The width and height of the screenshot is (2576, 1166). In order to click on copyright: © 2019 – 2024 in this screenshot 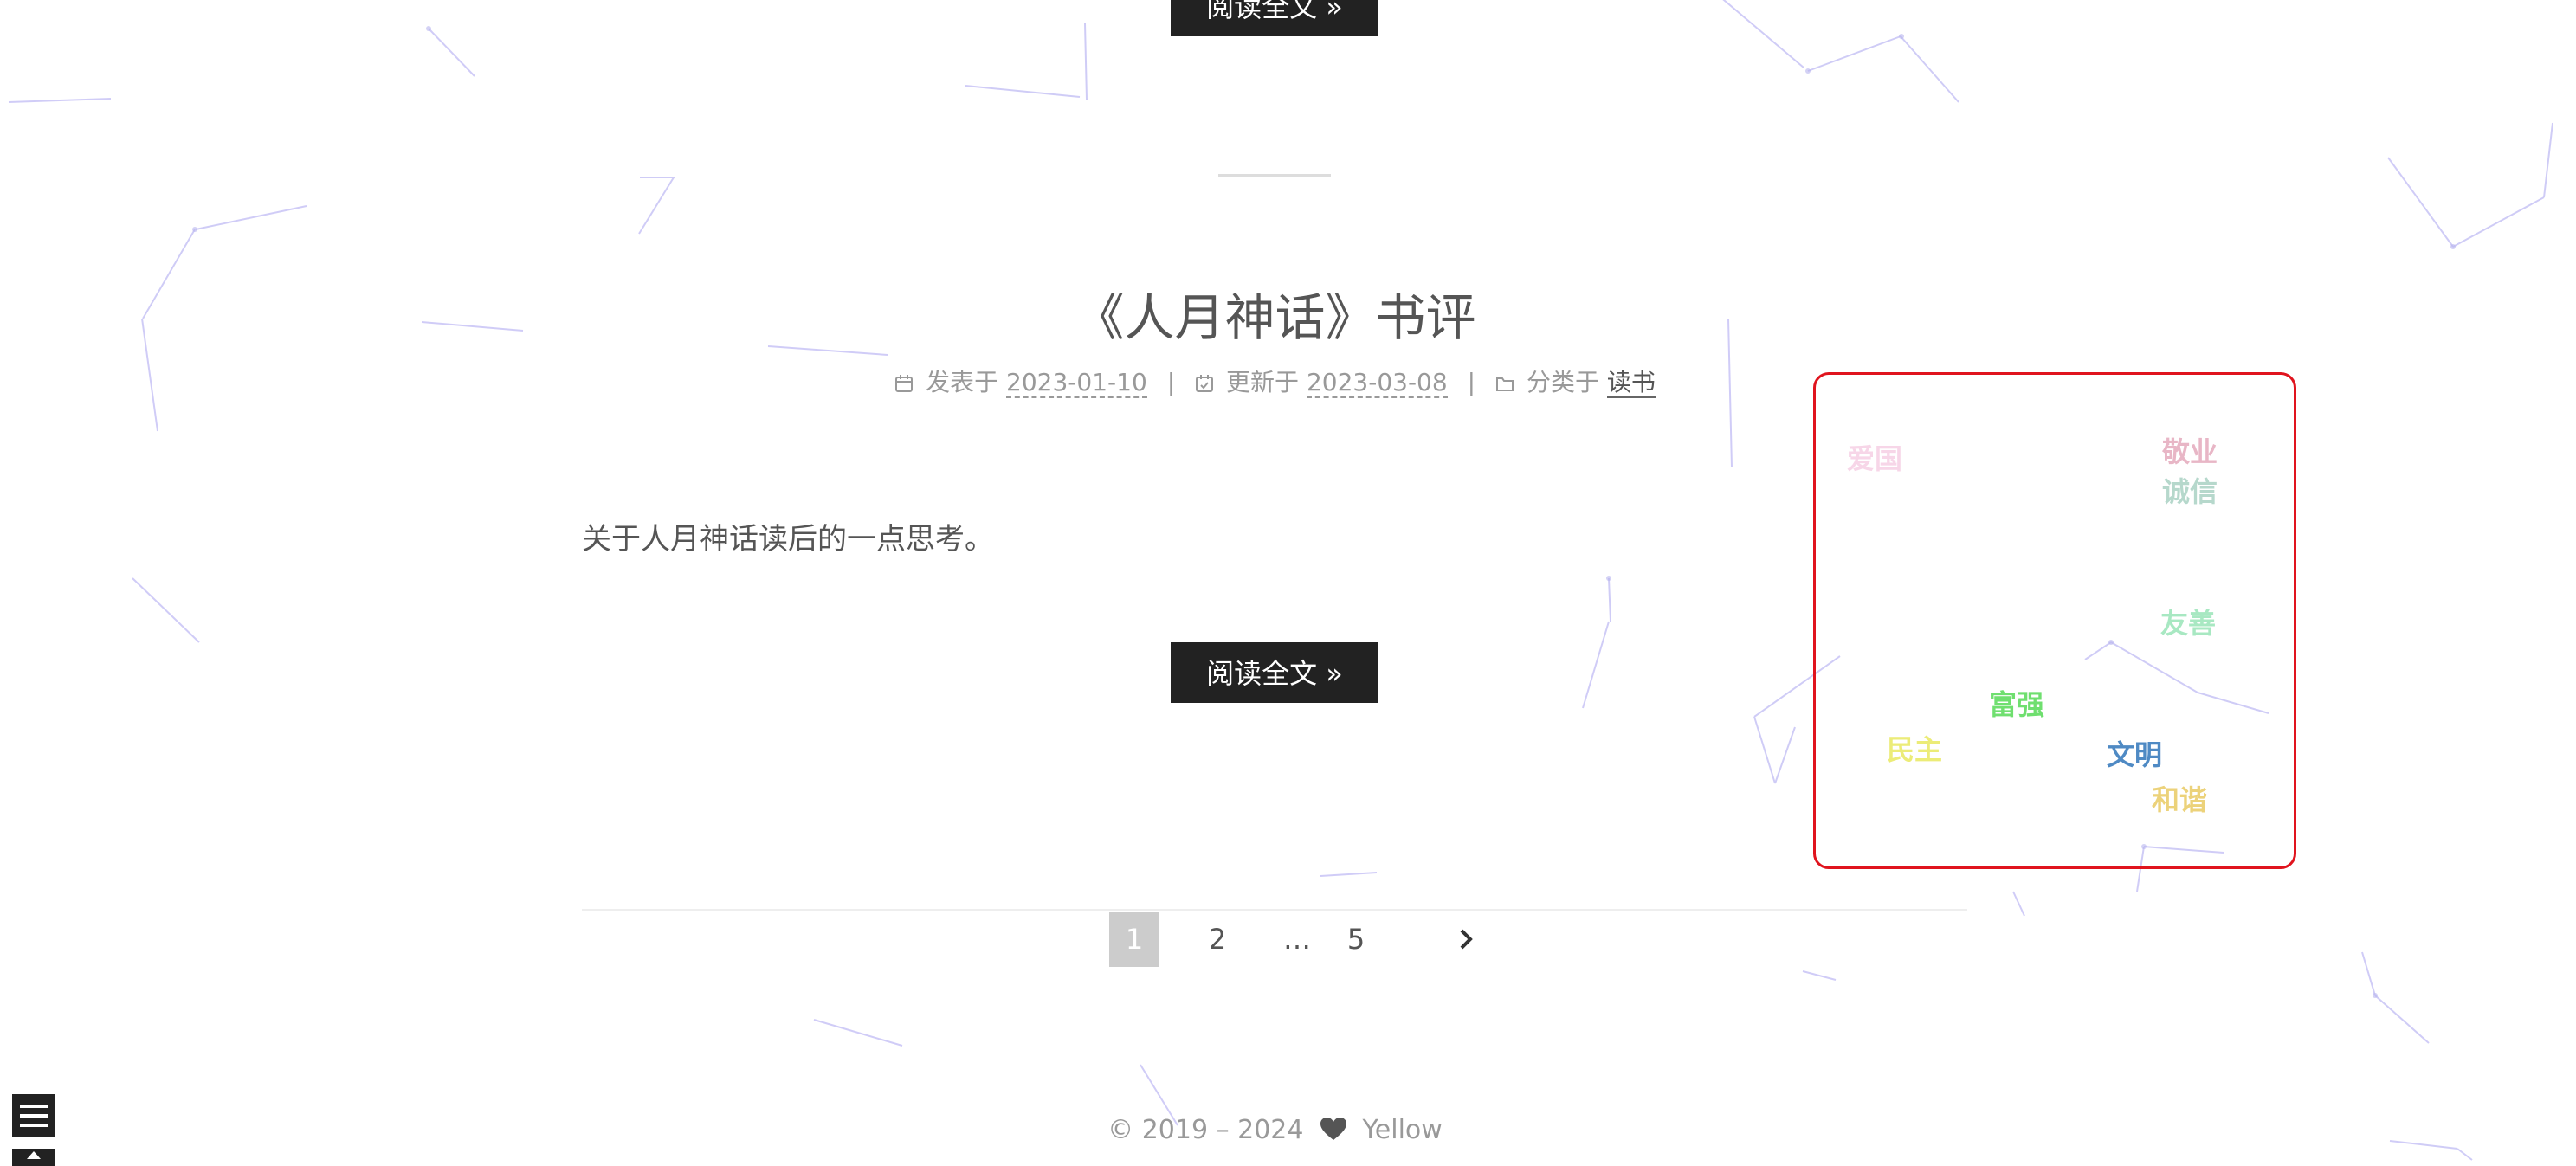, I will do `click(1205, 1130)`.